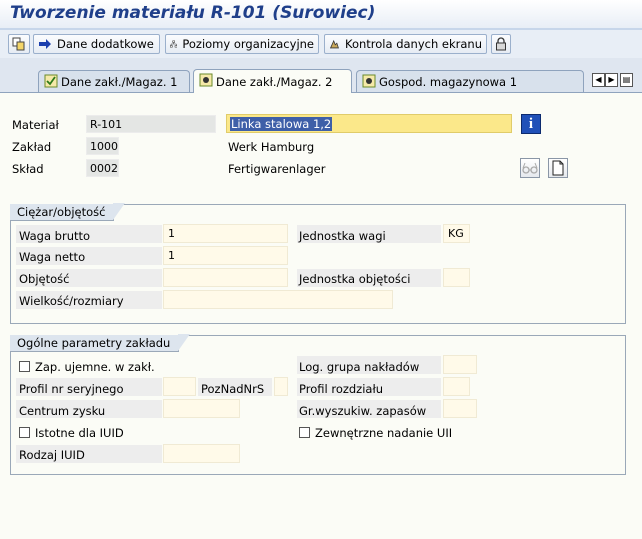 The image size is (642, 539). What do you see at coordinates (363, 411) in the screenshot?
I see `gr-wyszukiw-label: Gr.wyszukiw. zapasów` at bounding box center [363, 411].